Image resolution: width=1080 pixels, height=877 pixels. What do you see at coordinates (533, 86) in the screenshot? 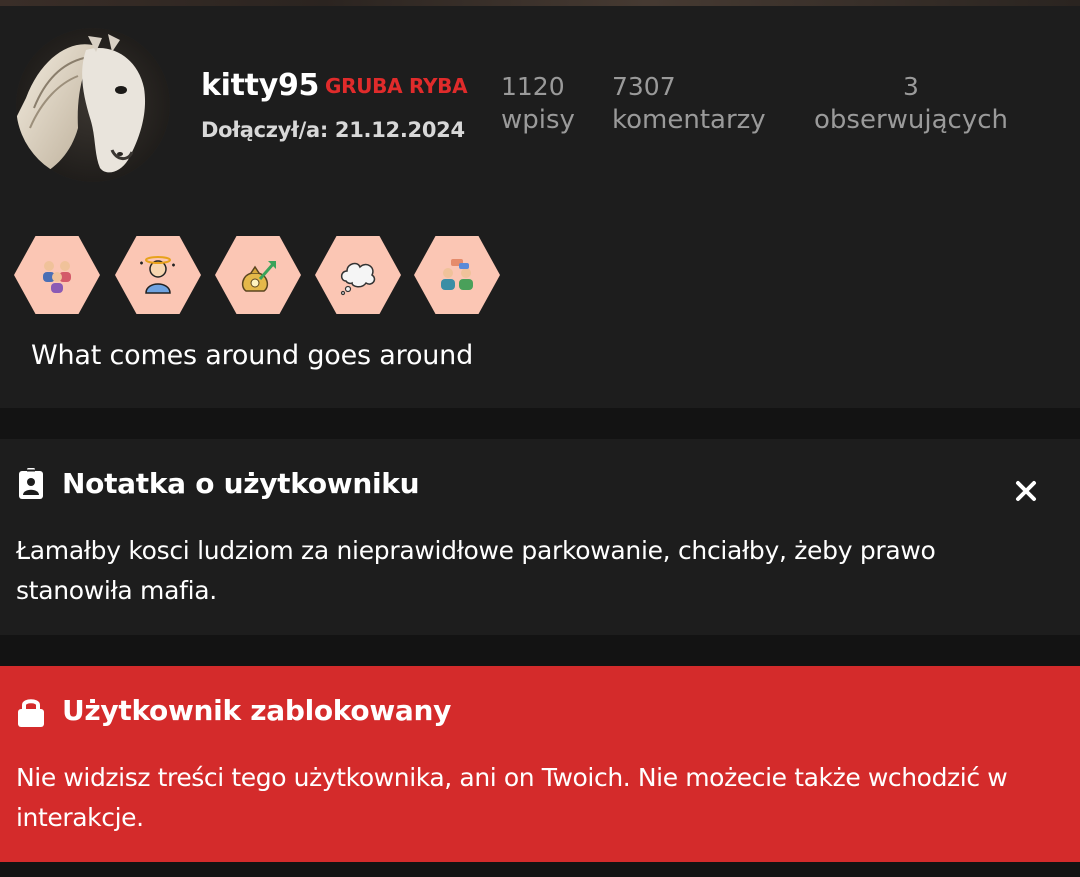
I see `stat-posts-count: 1120` at bounding box center [533, 86].